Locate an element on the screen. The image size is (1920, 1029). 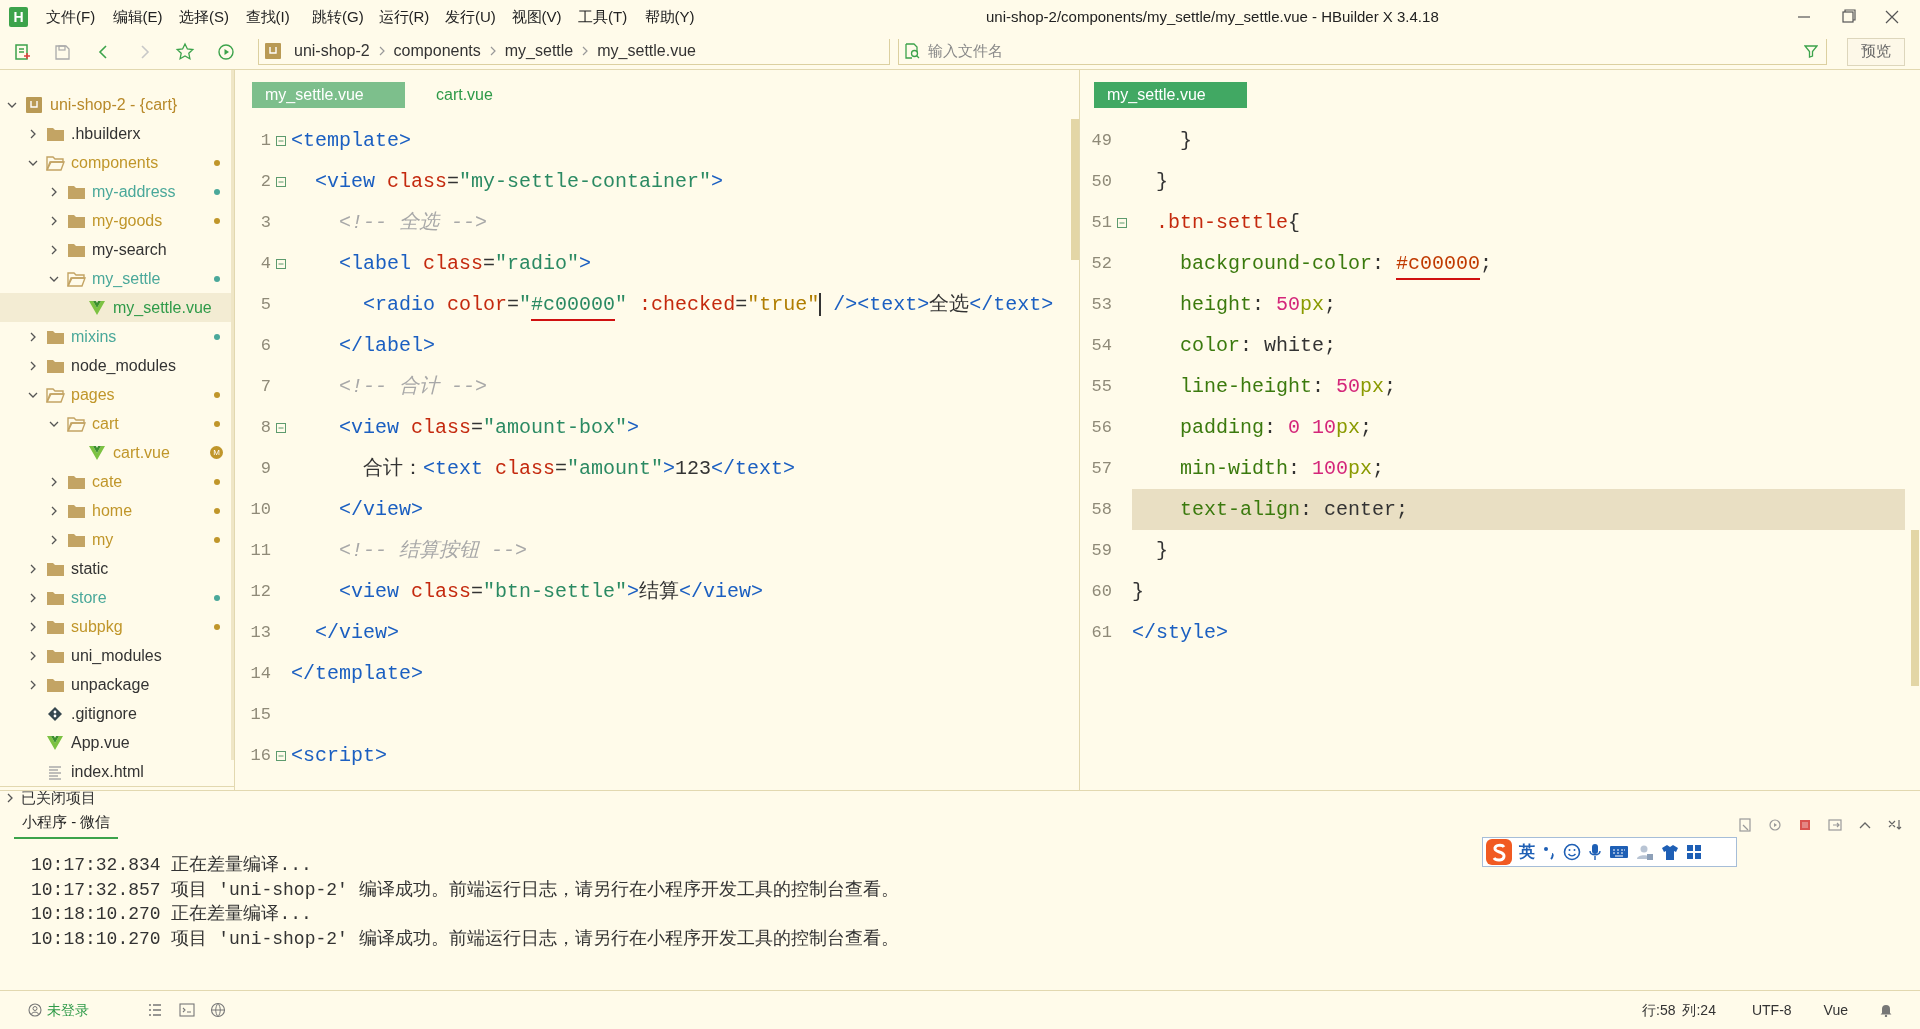
microphone-icon is located at coordinates (1595, 852).